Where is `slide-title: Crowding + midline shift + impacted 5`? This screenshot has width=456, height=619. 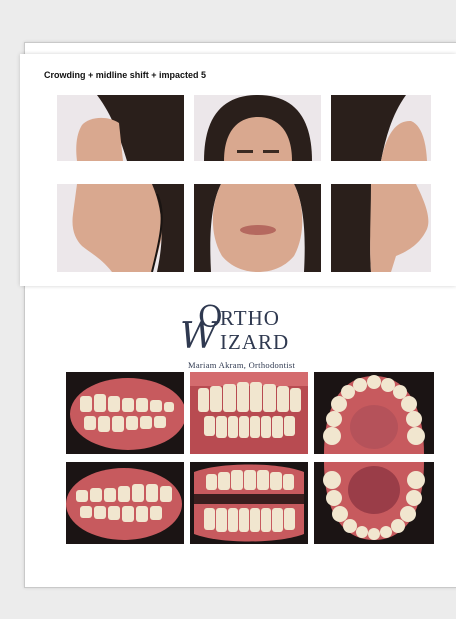 slide-title: Crowding + midline shift + impacted 5 is located at coordinates (125, 75).